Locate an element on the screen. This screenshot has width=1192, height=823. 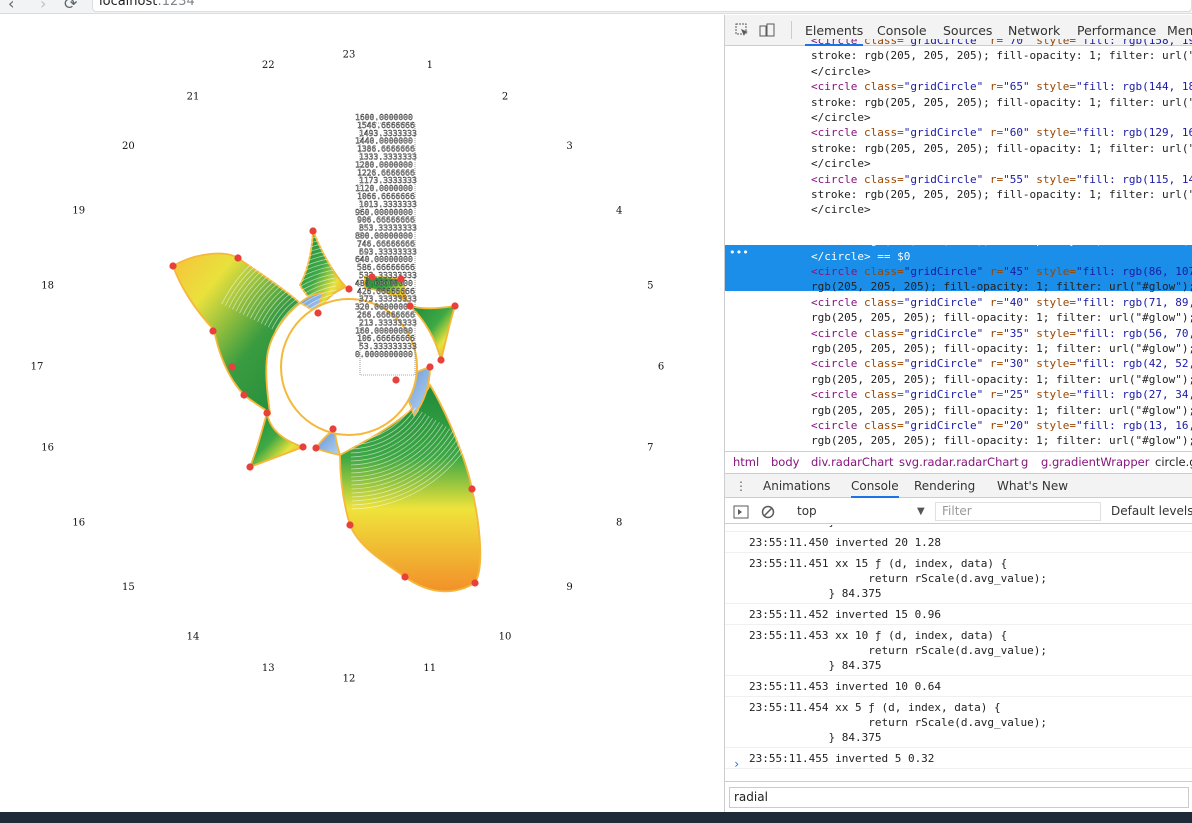
console-message: 23:55:11.452 inverted 15 0.96 is located at coordinates (958, 614).